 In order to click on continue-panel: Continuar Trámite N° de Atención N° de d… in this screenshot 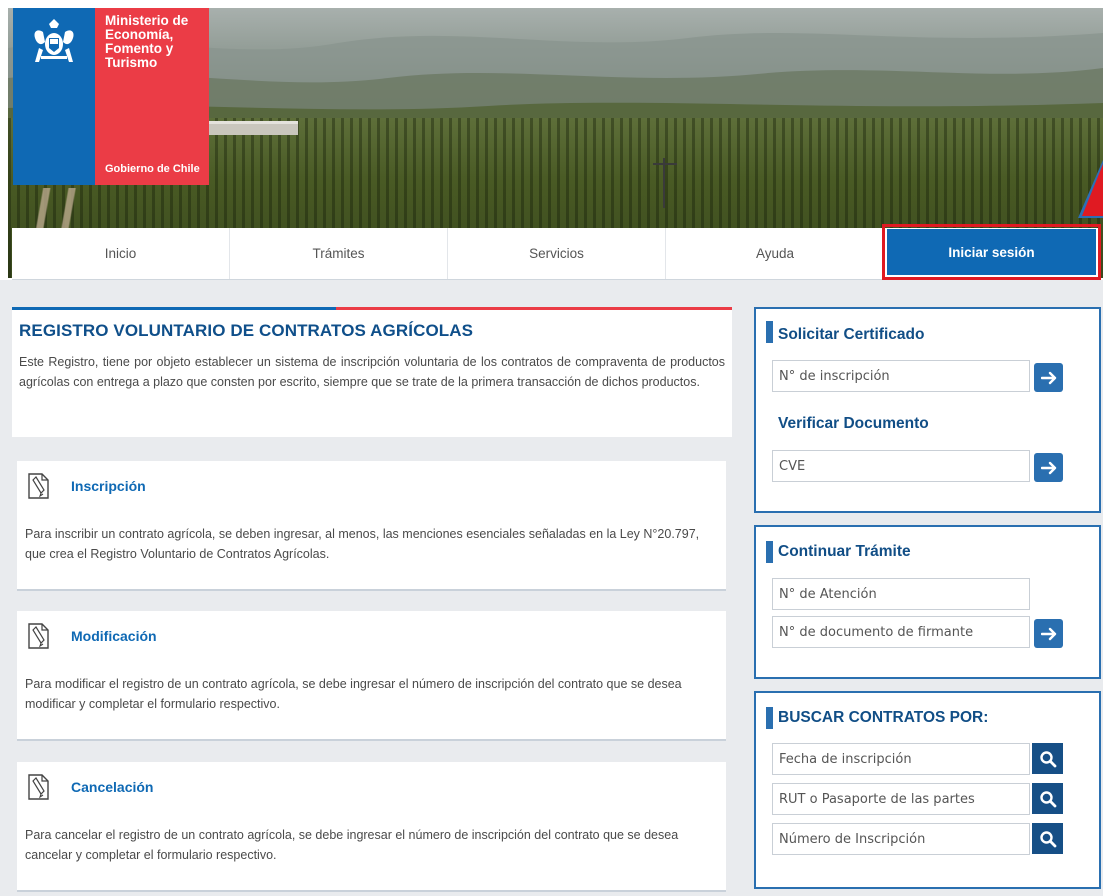, I will do `click(927, 602)`.